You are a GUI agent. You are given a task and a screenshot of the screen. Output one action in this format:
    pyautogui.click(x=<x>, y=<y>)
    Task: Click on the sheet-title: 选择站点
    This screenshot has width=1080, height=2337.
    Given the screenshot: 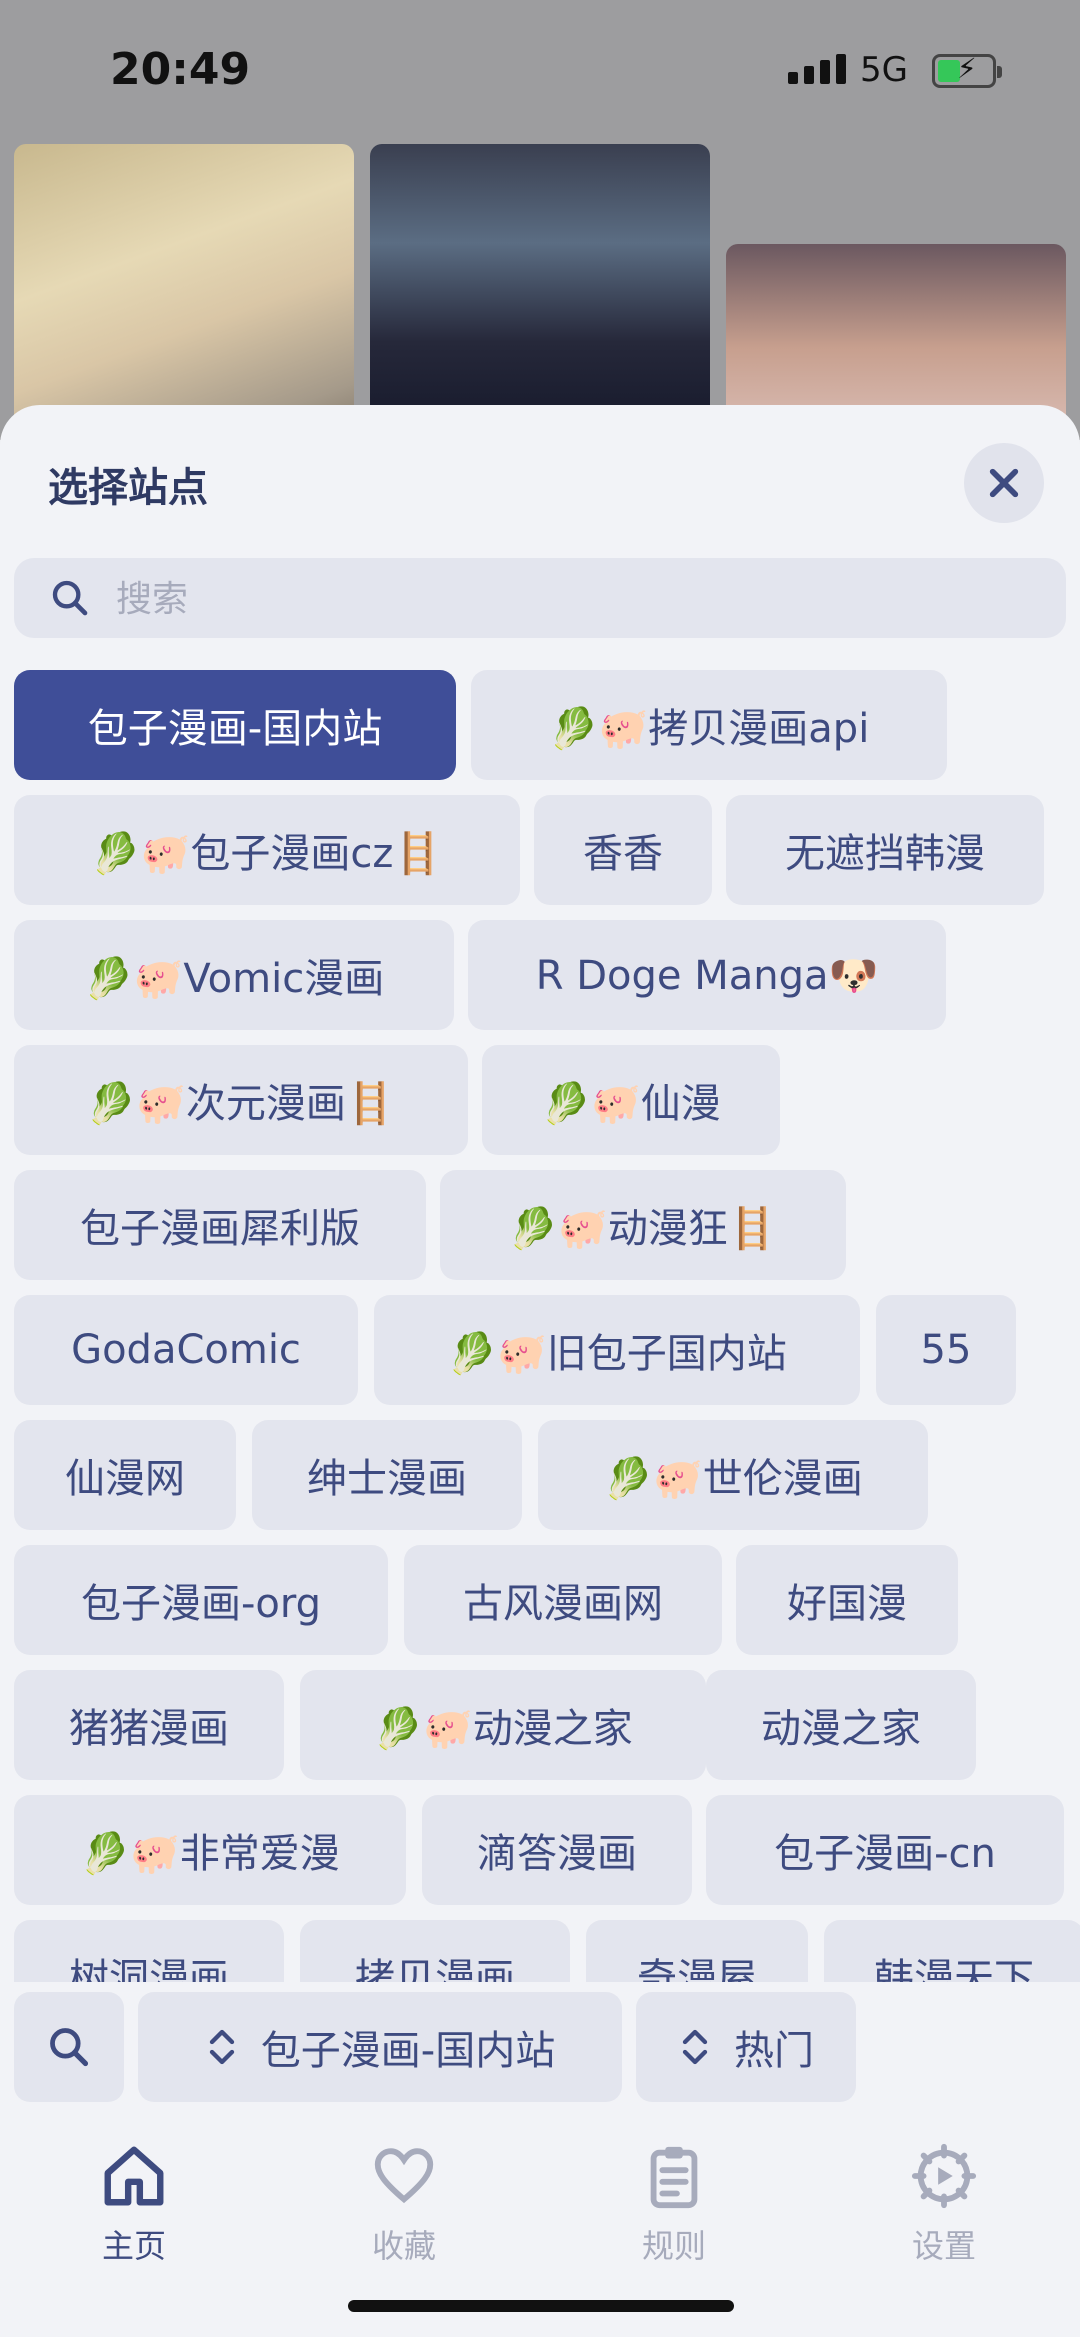 What is the action you would take?
    pyautogui.click(x=128, y=488)
    